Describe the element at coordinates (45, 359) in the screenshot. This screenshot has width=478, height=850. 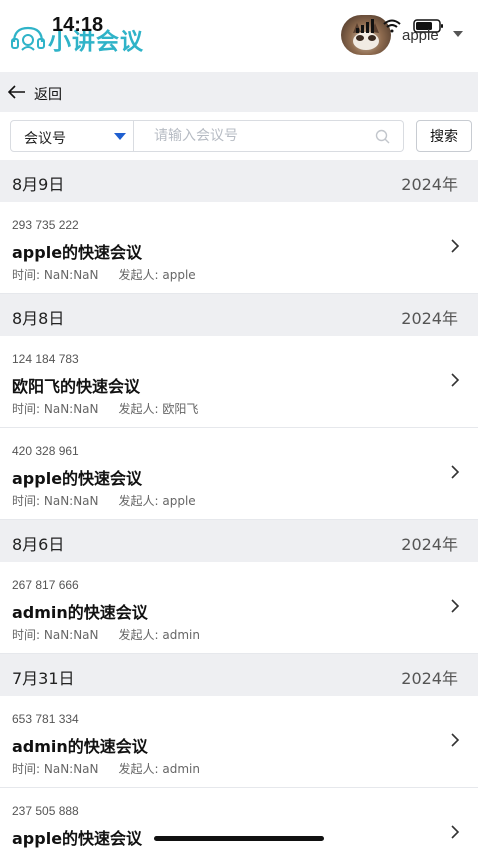
I see `meeting-number: 124 184 783` at that location.